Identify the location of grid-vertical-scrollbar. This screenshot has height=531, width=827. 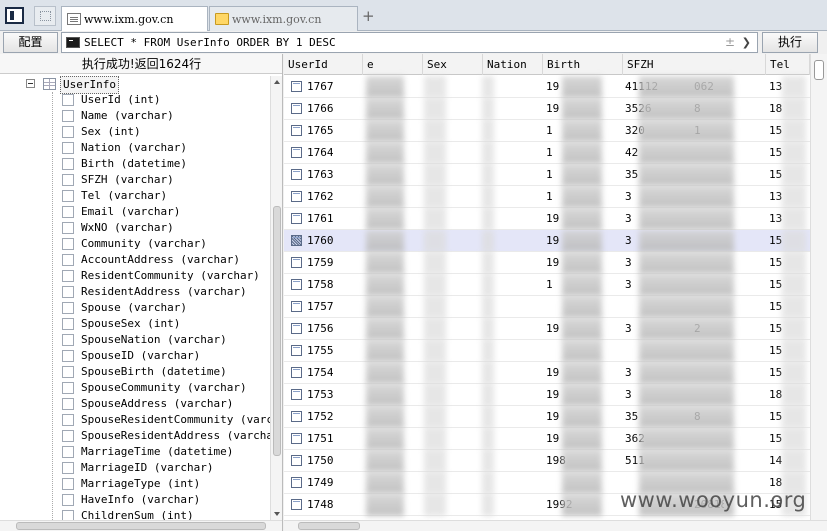
(818, 287).